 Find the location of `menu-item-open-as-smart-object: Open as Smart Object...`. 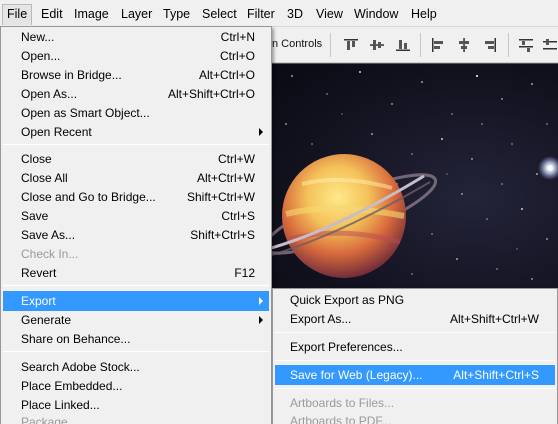

menu-item-open-as-smart-object: Open as Smart Object... is located at coordinates (136, 113).